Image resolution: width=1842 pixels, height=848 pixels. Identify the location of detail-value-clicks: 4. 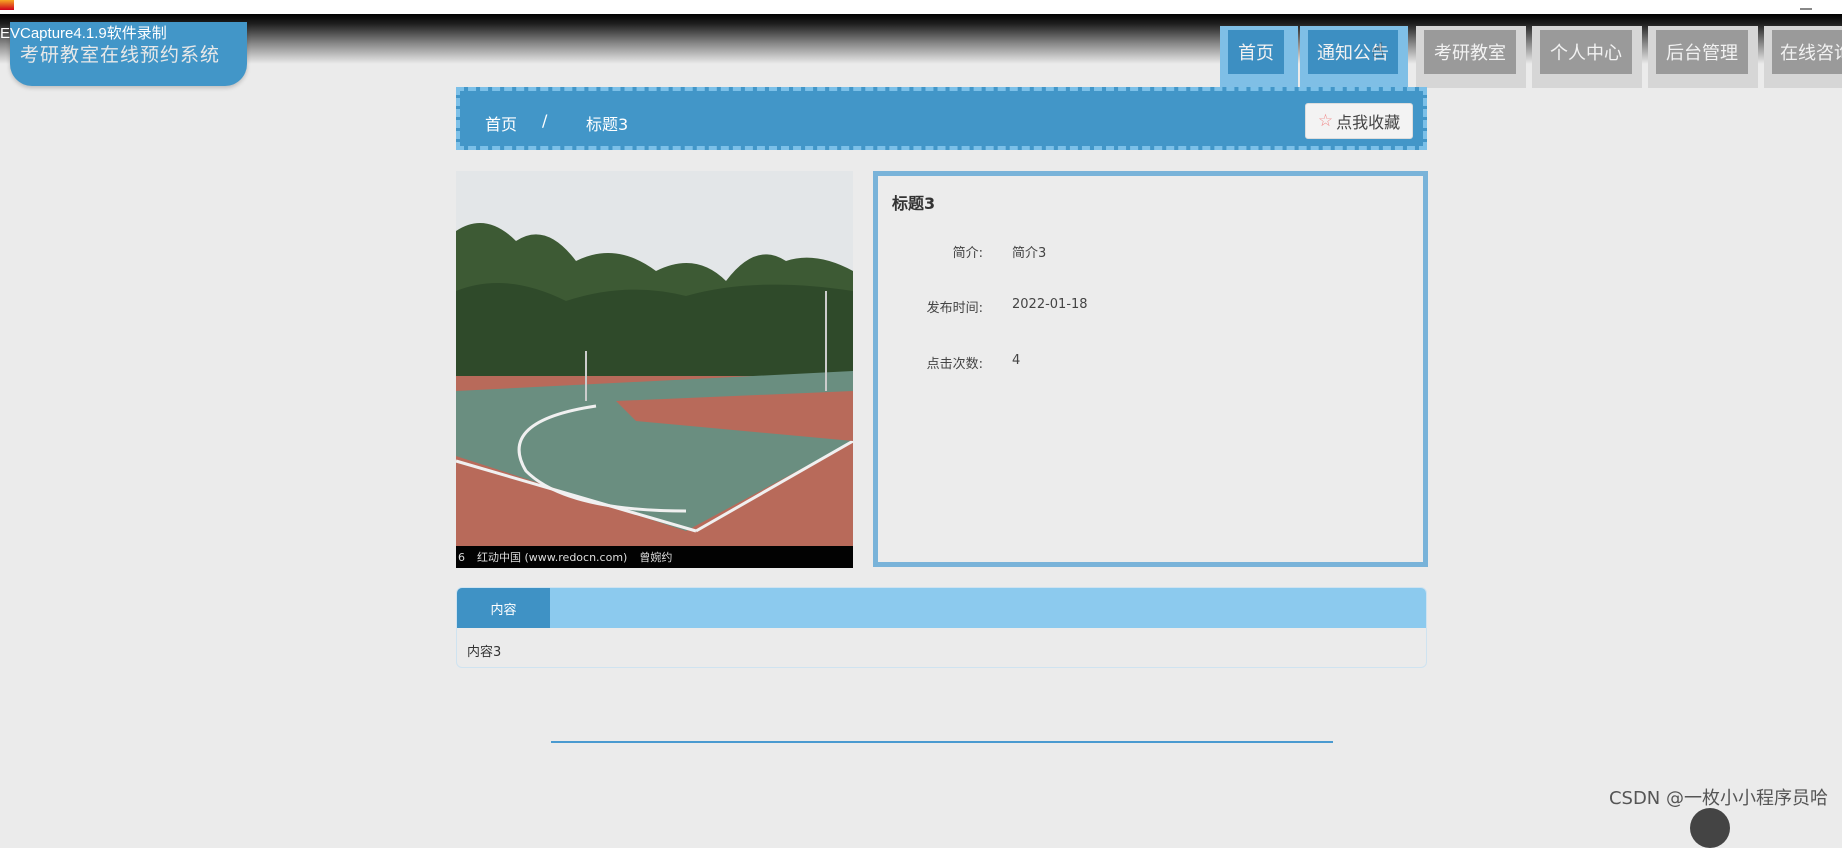
(1016, 360).